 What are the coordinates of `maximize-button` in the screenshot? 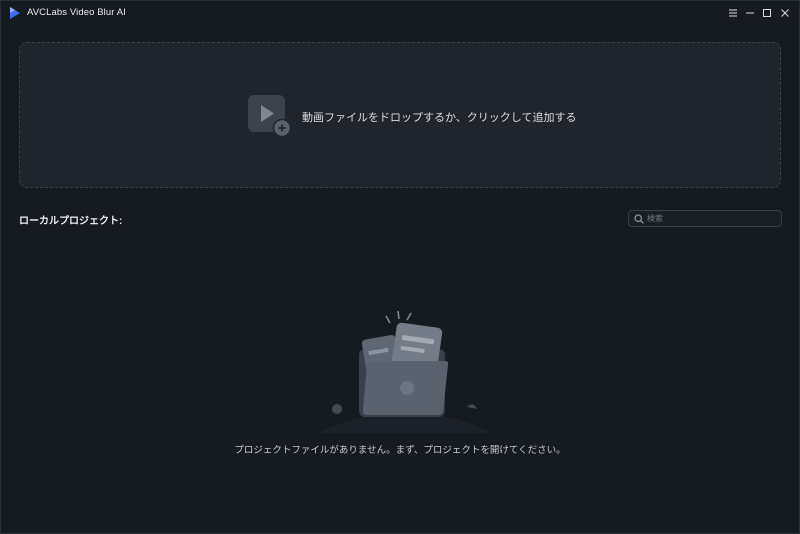 It's located at (767, 13).